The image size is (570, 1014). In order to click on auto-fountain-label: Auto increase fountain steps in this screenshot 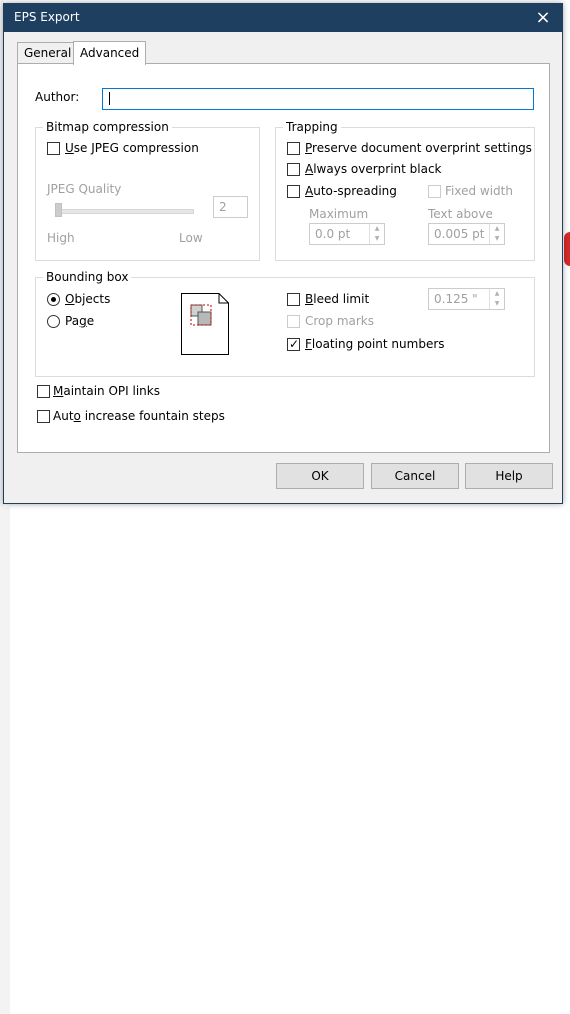, I will do `click(139, 416)`.